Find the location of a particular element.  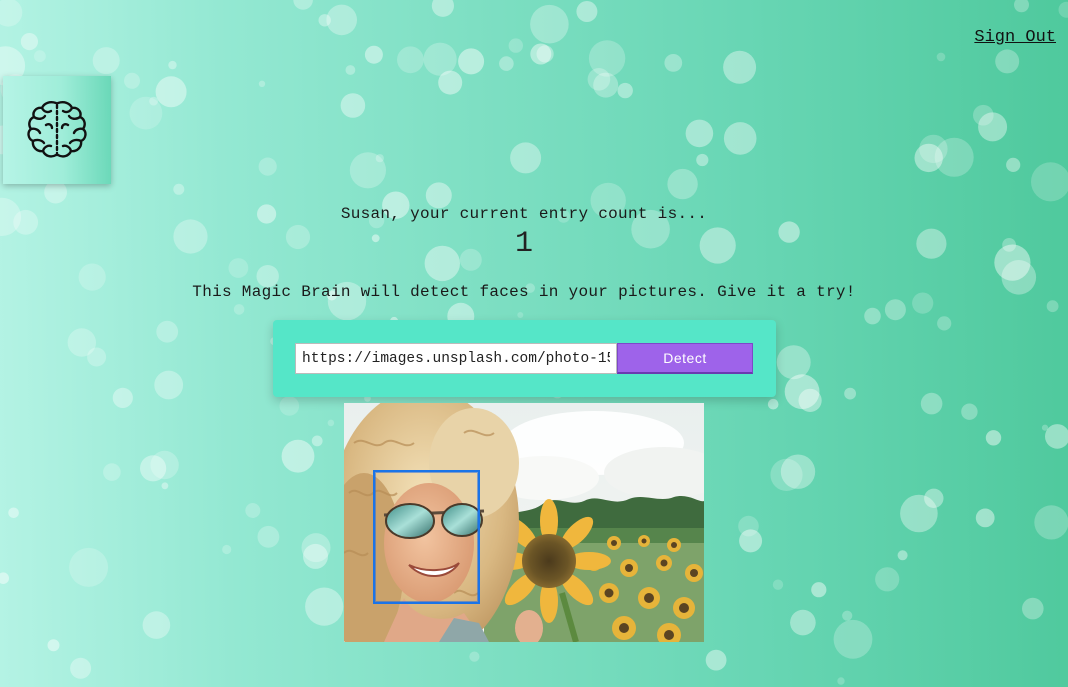

entry-rank: Susan, your current entry count is... 1 is located at coordinates (524, 233).